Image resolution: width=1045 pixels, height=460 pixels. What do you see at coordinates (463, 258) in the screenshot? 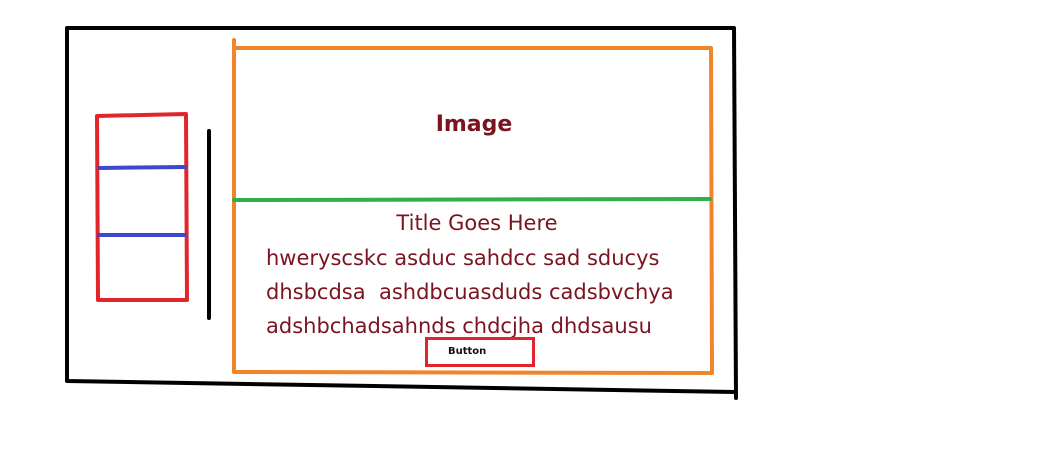
I see `card-body-line: hweryscskc asduc sahdcc sad sducys` at bounding box center [463, 258].